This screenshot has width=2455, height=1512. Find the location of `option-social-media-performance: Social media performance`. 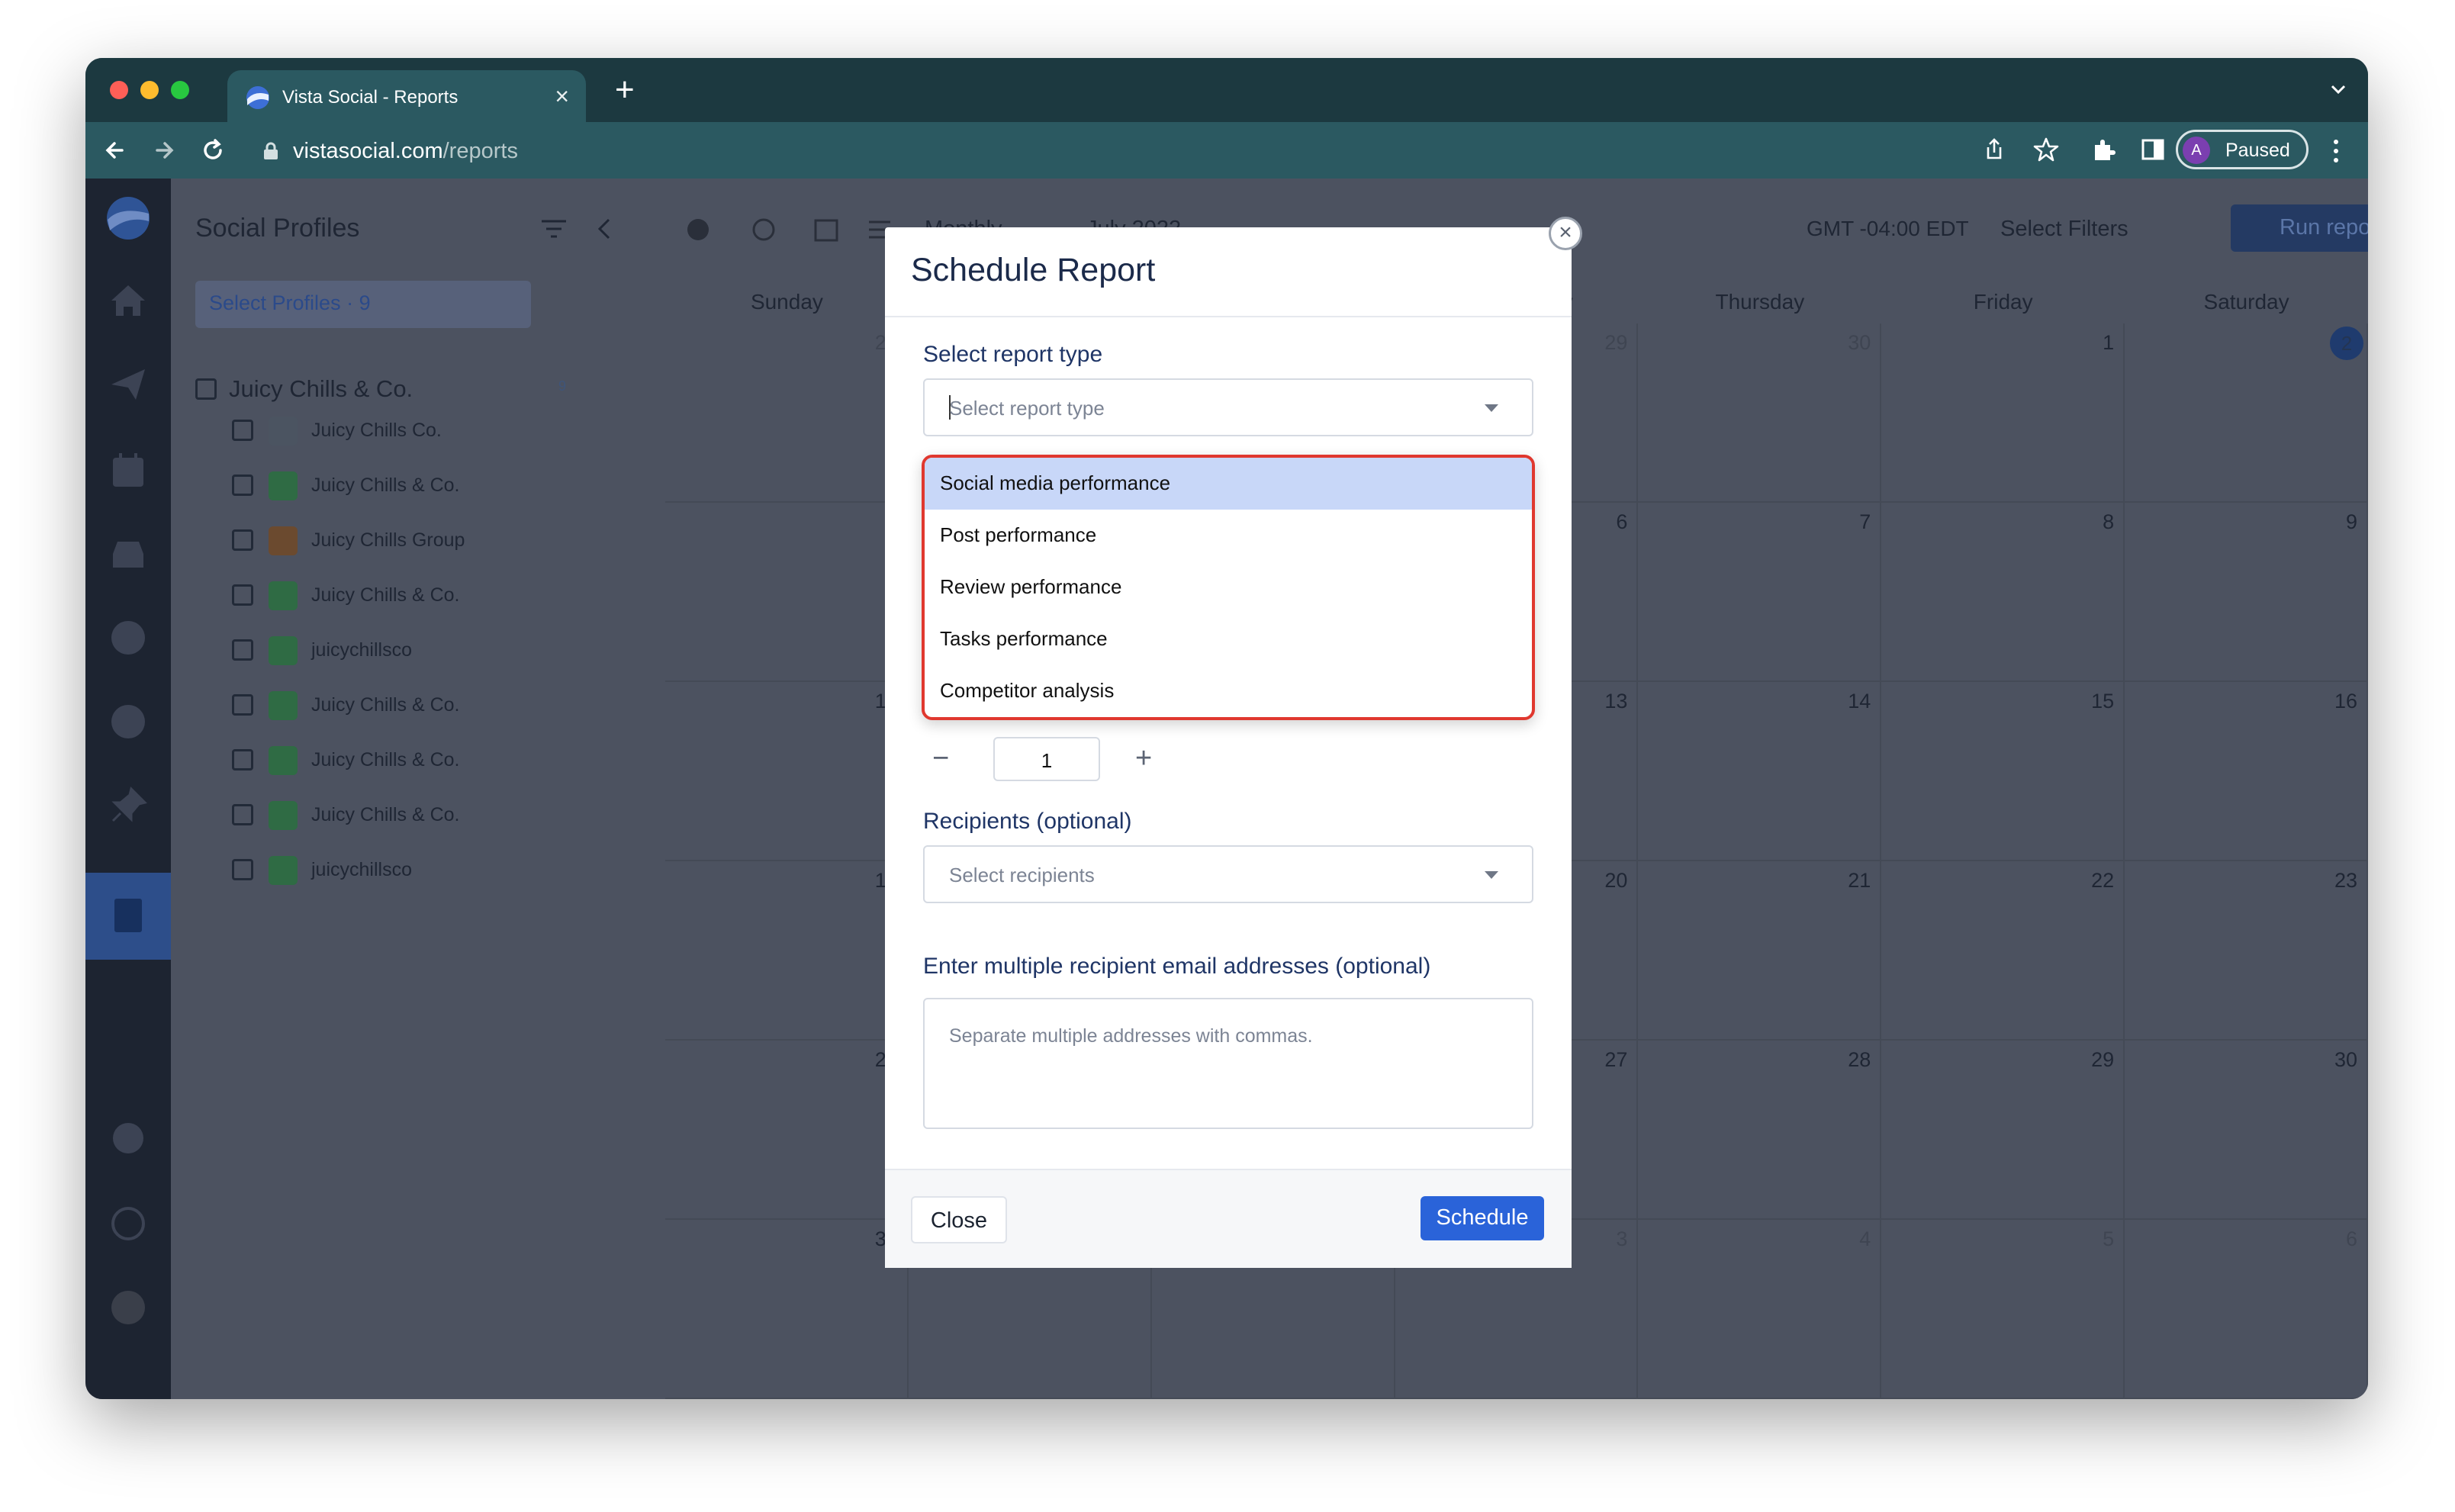

option-social-media-performance: Social media performance is located at coordinates (1228, 484).